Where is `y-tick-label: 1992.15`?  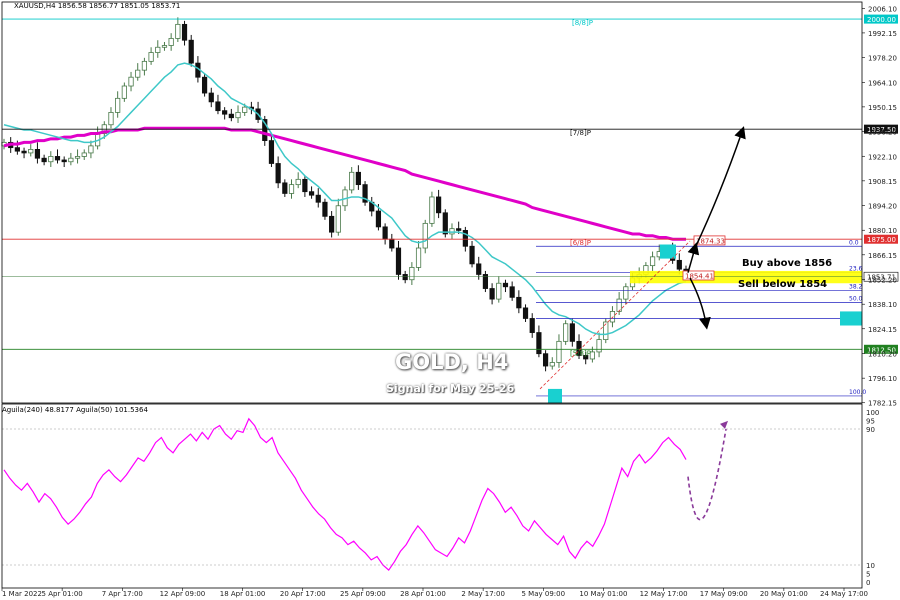
y-tick-label: 1992.15 is located at coordinates (882, 34).